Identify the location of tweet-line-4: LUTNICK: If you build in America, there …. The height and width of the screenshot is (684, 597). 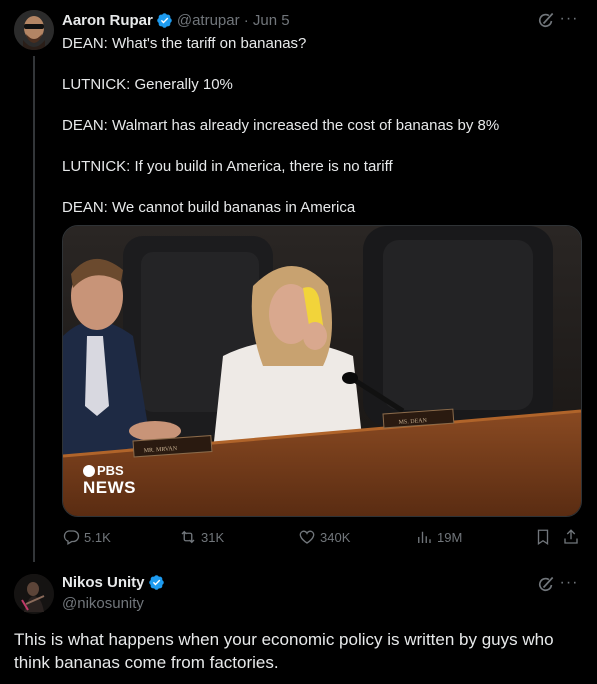
(227, 166).